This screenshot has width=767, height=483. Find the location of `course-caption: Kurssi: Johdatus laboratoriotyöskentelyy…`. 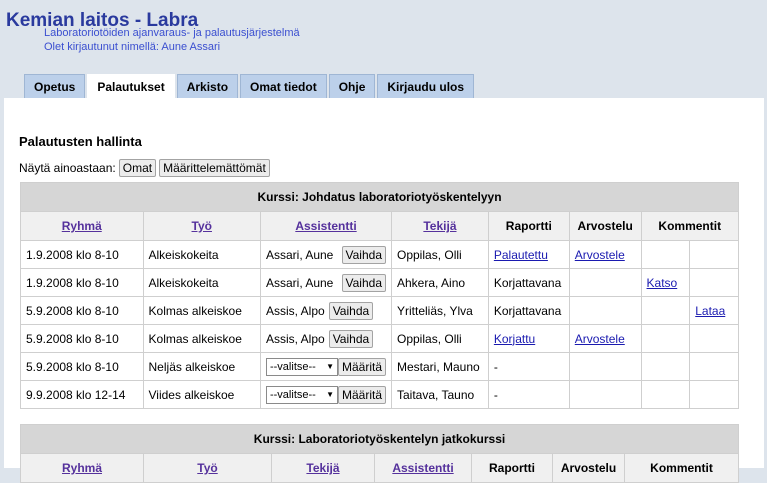

course-caption: Kurssi: Johdatus laboratoriotyöskentelyy… is located at coordinates (379, 197).